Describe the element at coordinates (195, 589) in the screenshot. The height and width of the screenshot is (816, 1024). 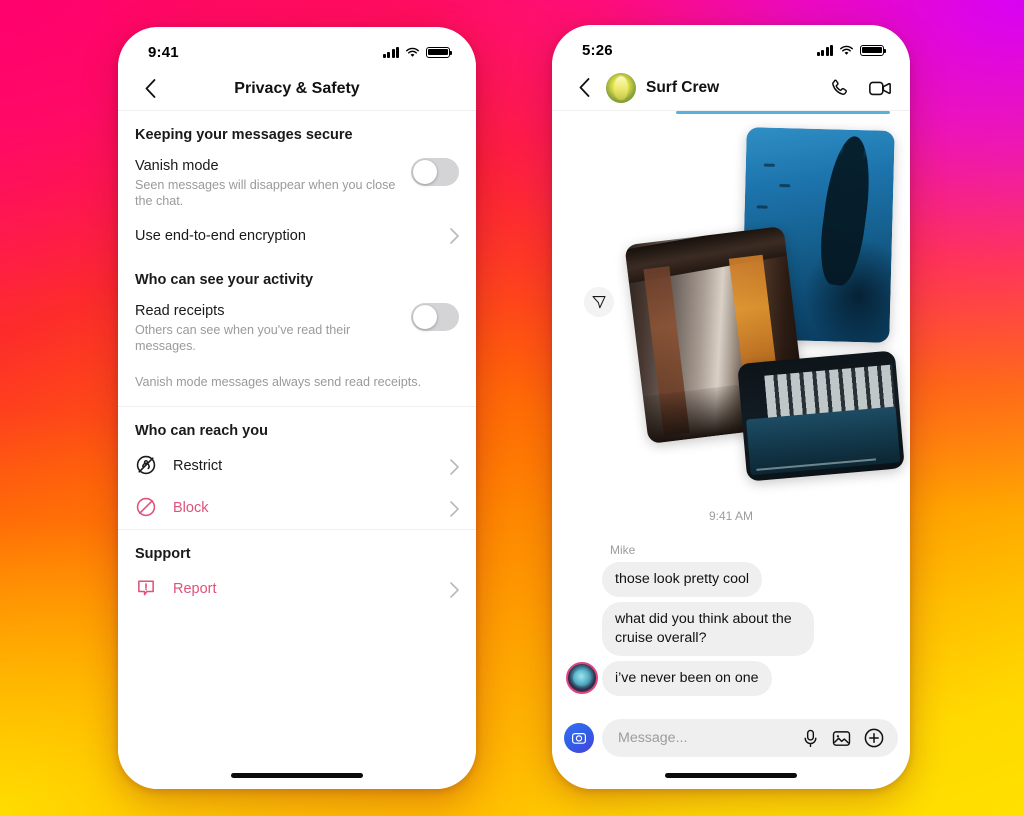
I see `row-label: Report` at that location.